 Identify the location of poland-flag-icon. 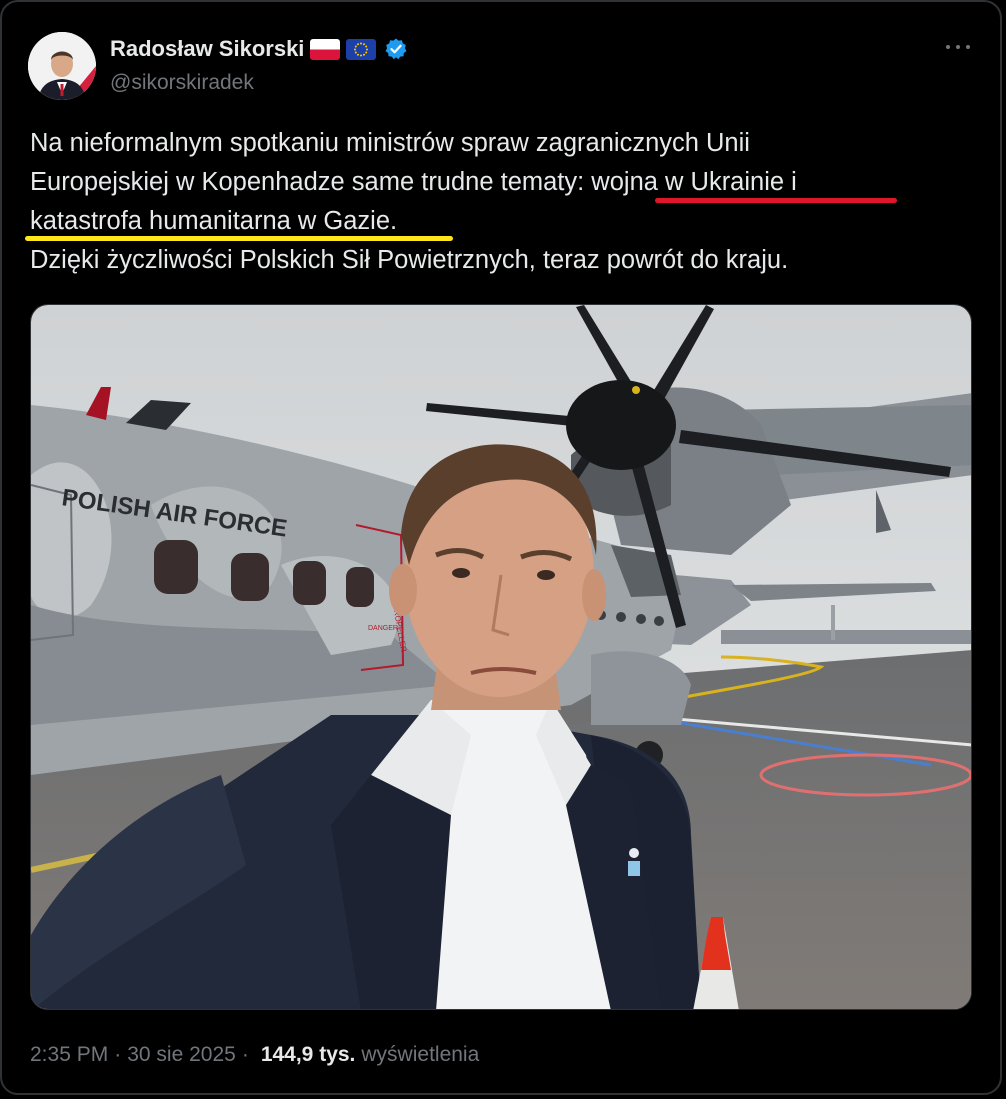
(325, 49).